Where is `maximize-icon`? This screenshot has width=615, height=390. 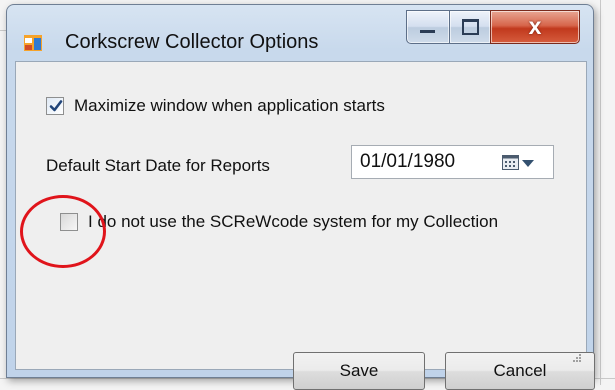
maximize-icon is located at coordinates (470, 27).